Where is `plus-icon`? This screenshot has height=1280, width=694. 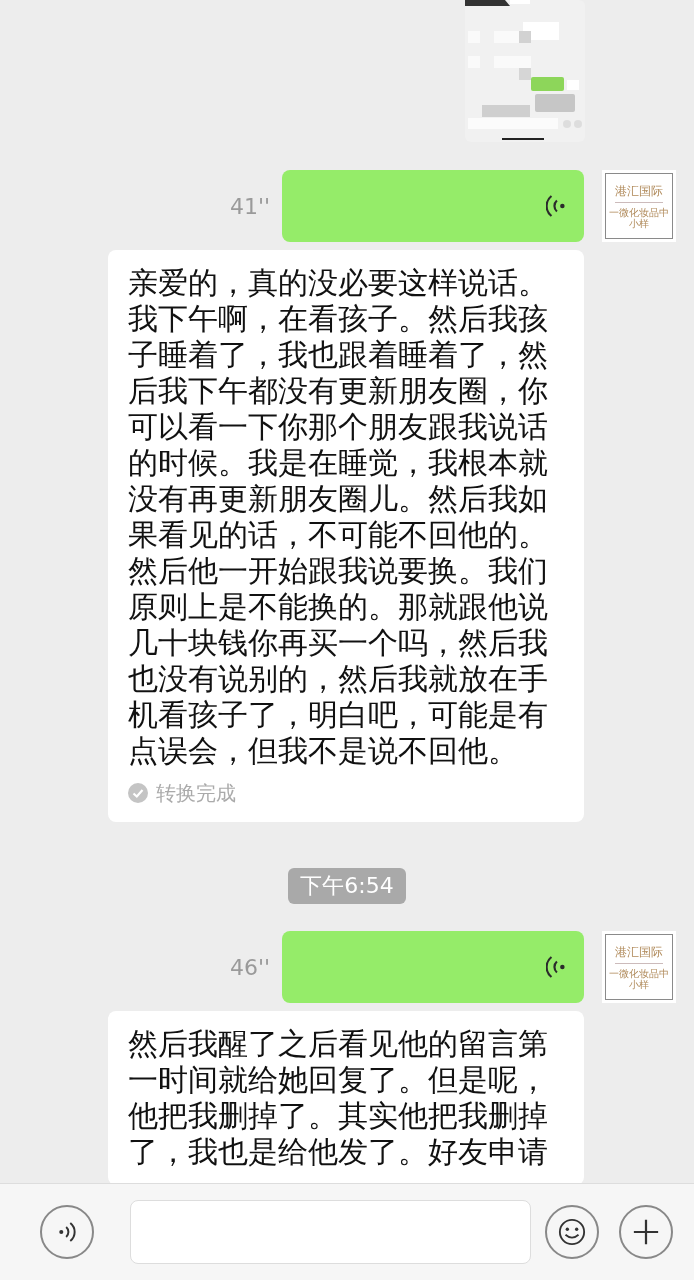 plus-icon is located at coordinates (646, 1232).